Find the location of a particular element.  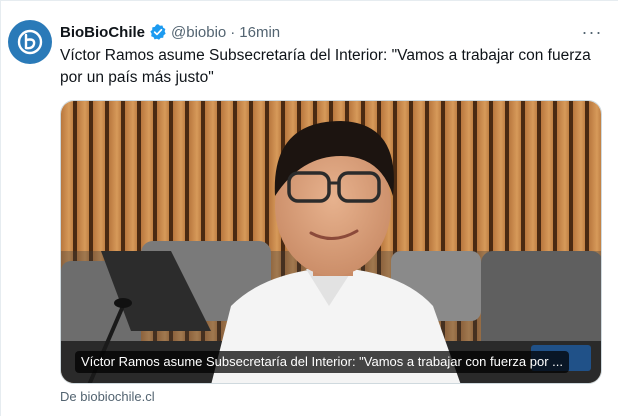

more-options-icon: ··· is located at coordinates (592, 32).